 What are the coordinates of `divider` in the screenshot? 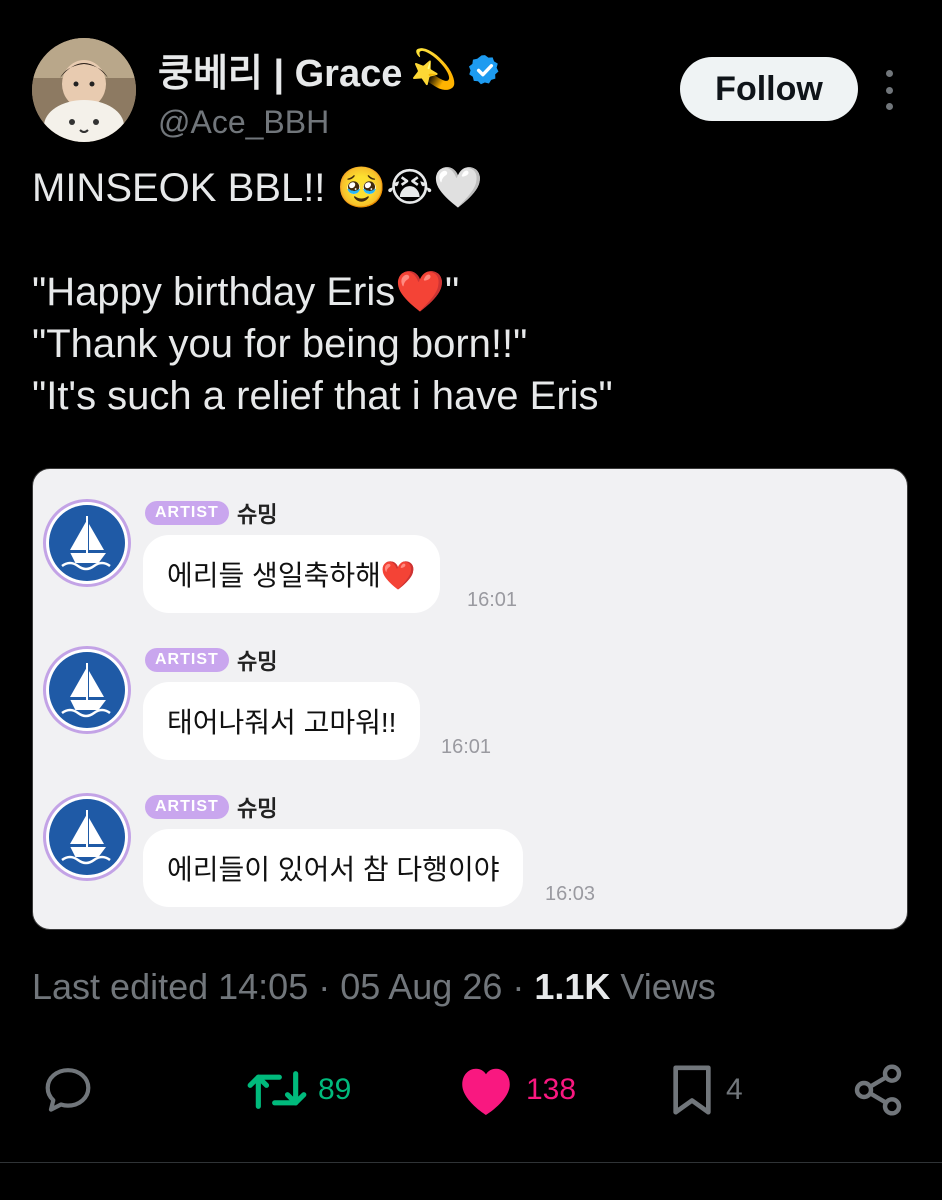 It's located at (471, 1162).